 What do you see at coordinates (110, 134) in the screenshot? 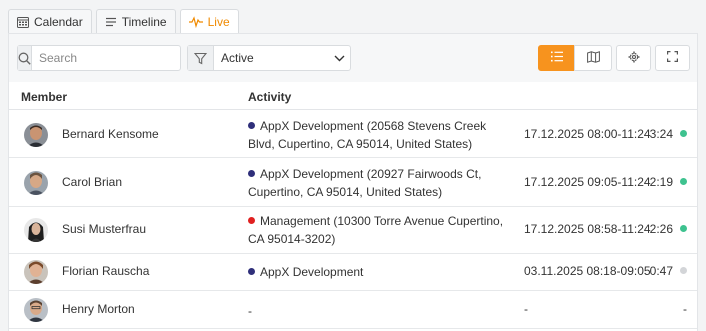
I see `member-name: Bernard Kensome` at bounding box center [110, 134].